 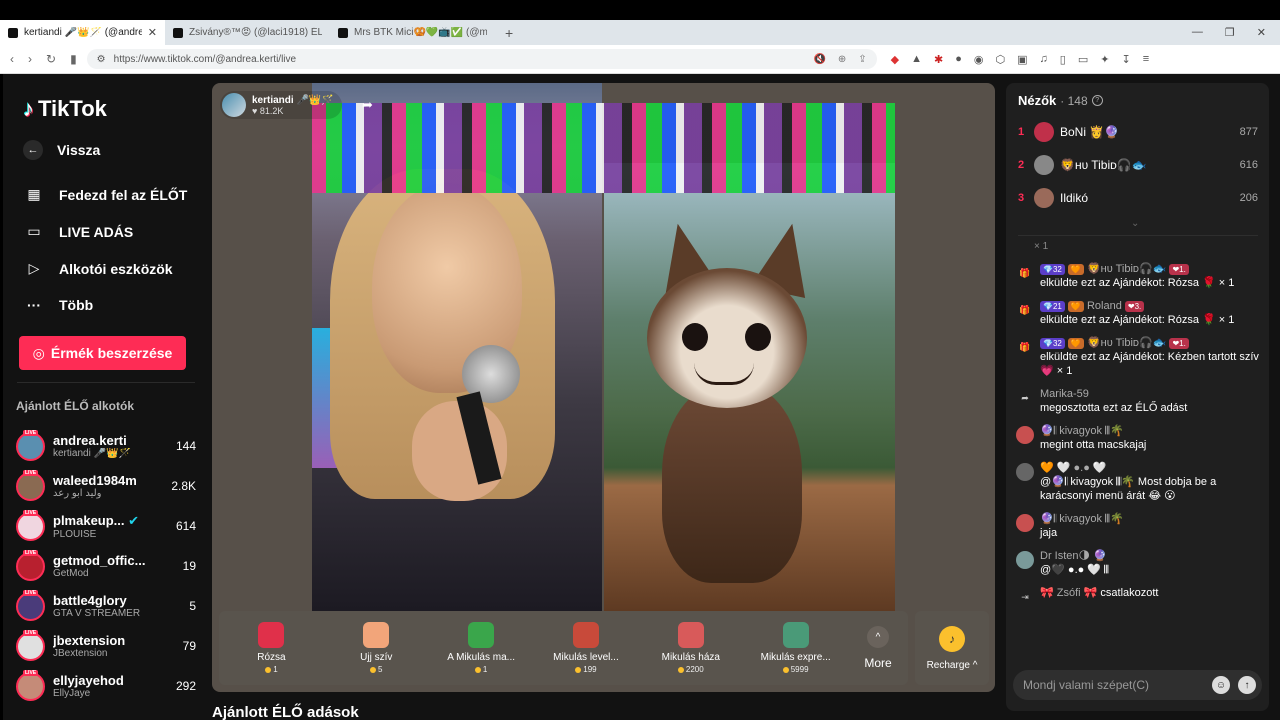 I want to click on reload-icon: ↻, so click(x=51, y=59).